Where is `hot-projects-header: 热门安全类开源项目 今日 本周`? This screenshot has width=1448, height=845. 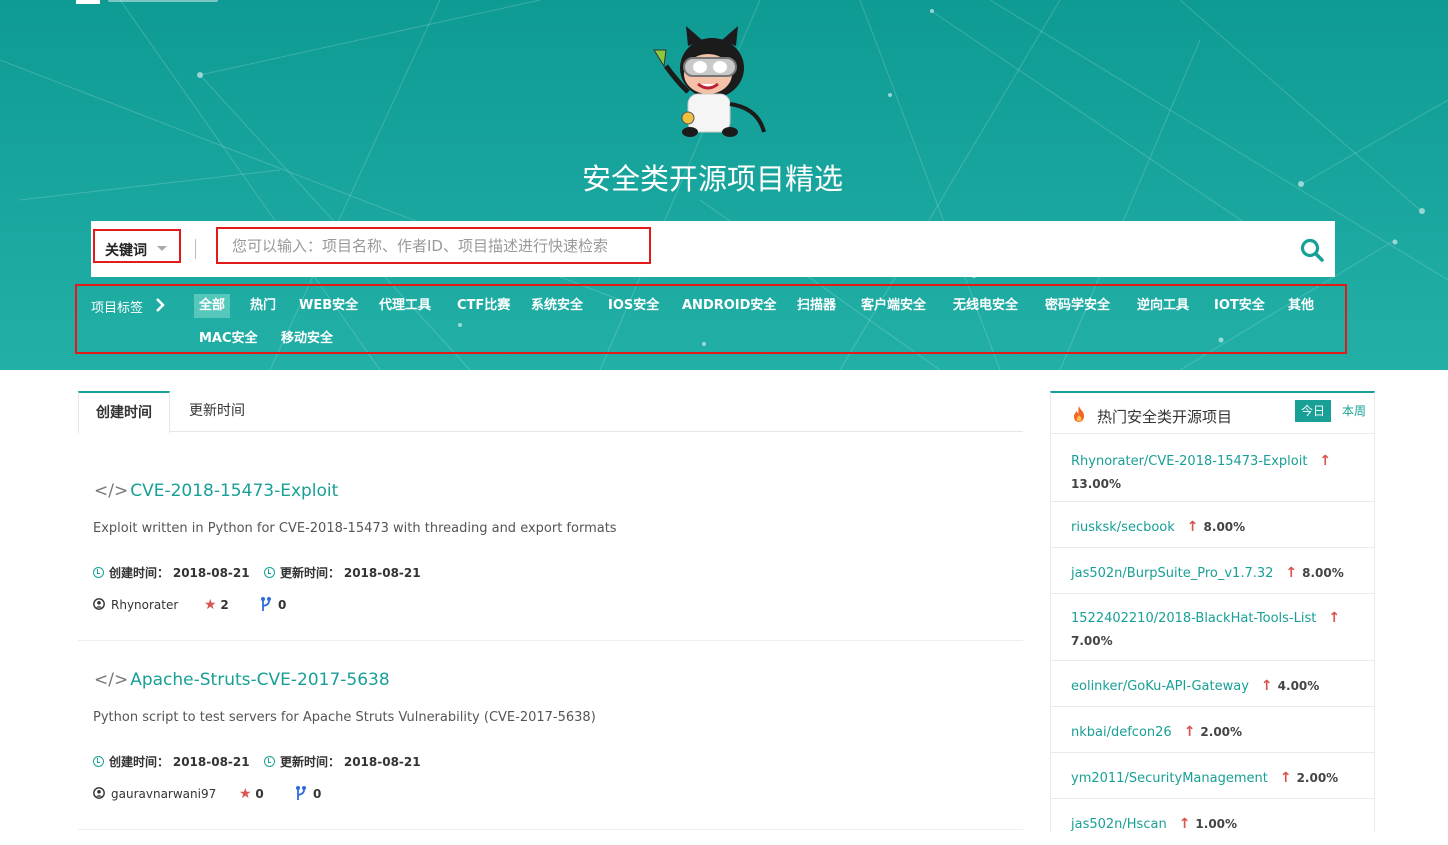 hot-projects-header: 热门安全类开源项目 今日 本周 is located at coordinates (1212, 413).